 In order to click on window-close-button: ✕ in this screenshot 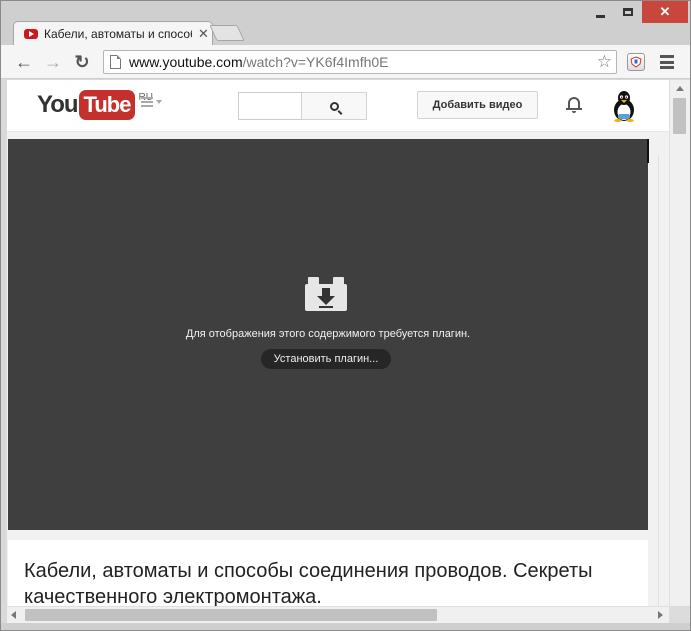, I will do `click(665, 12)`.